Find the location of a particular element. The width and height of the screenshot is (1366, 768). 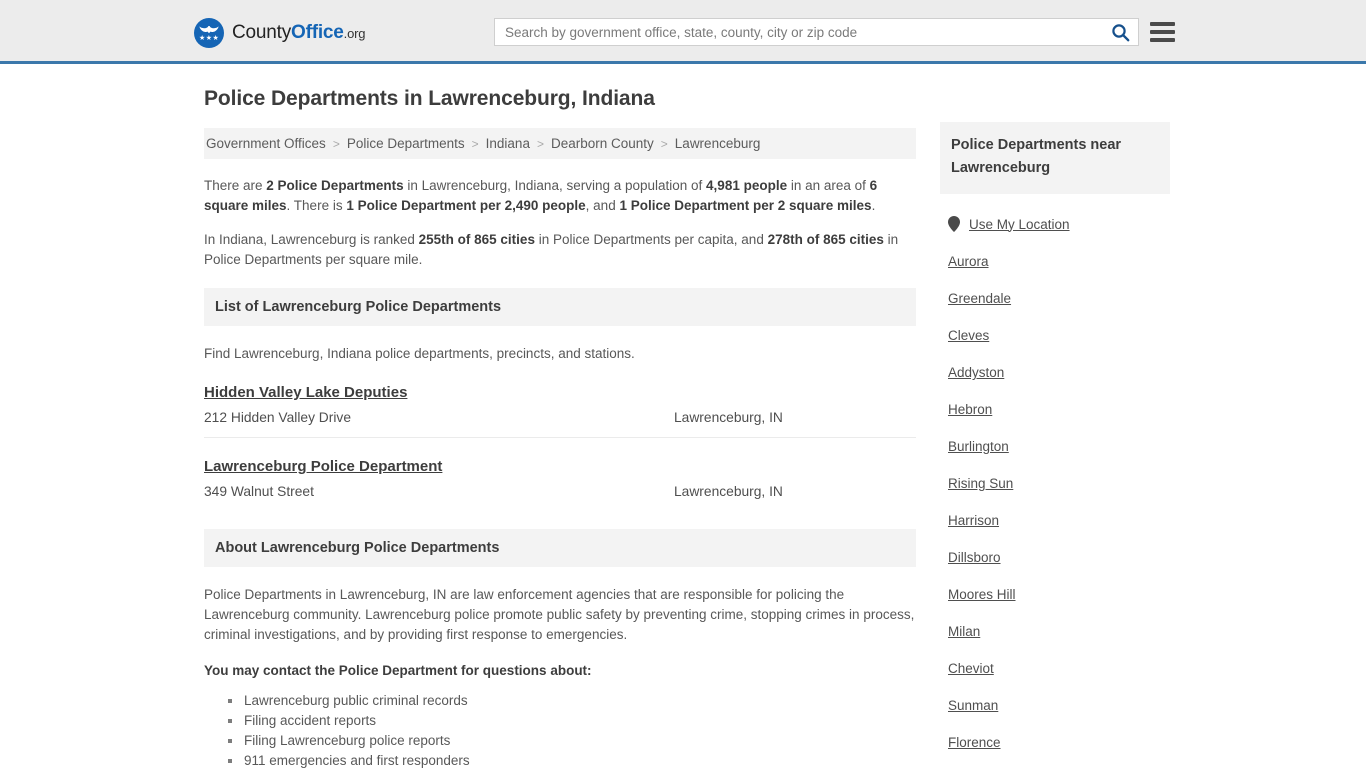

listing-street-address: 212 Hidden Valley Drive is located at coordinates (277, 417).